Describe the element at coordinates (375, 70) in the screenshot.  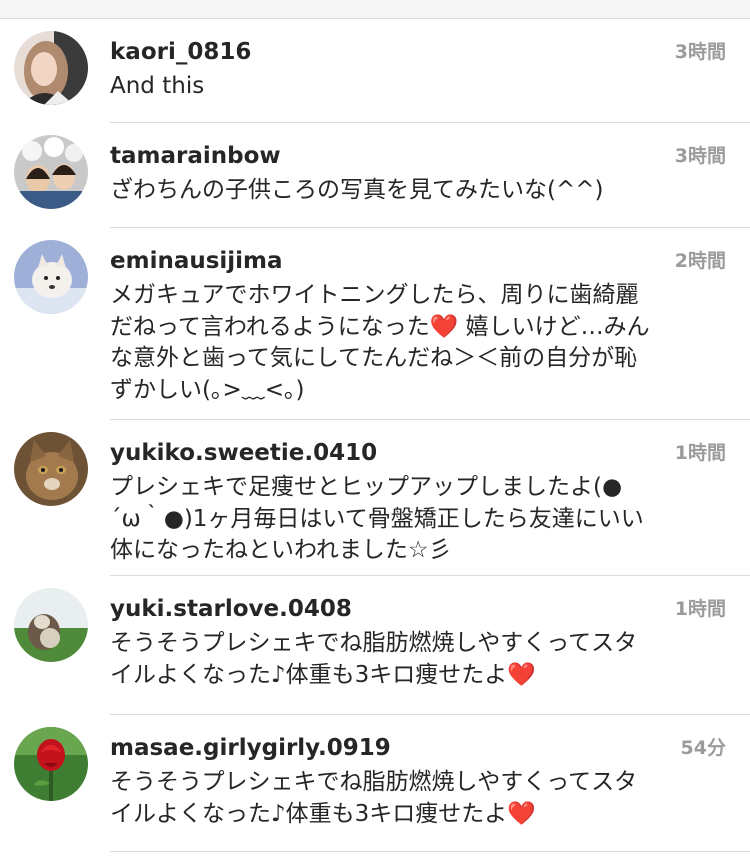
I see `comment-item: kaori_0816 3時間 And this` at that location.